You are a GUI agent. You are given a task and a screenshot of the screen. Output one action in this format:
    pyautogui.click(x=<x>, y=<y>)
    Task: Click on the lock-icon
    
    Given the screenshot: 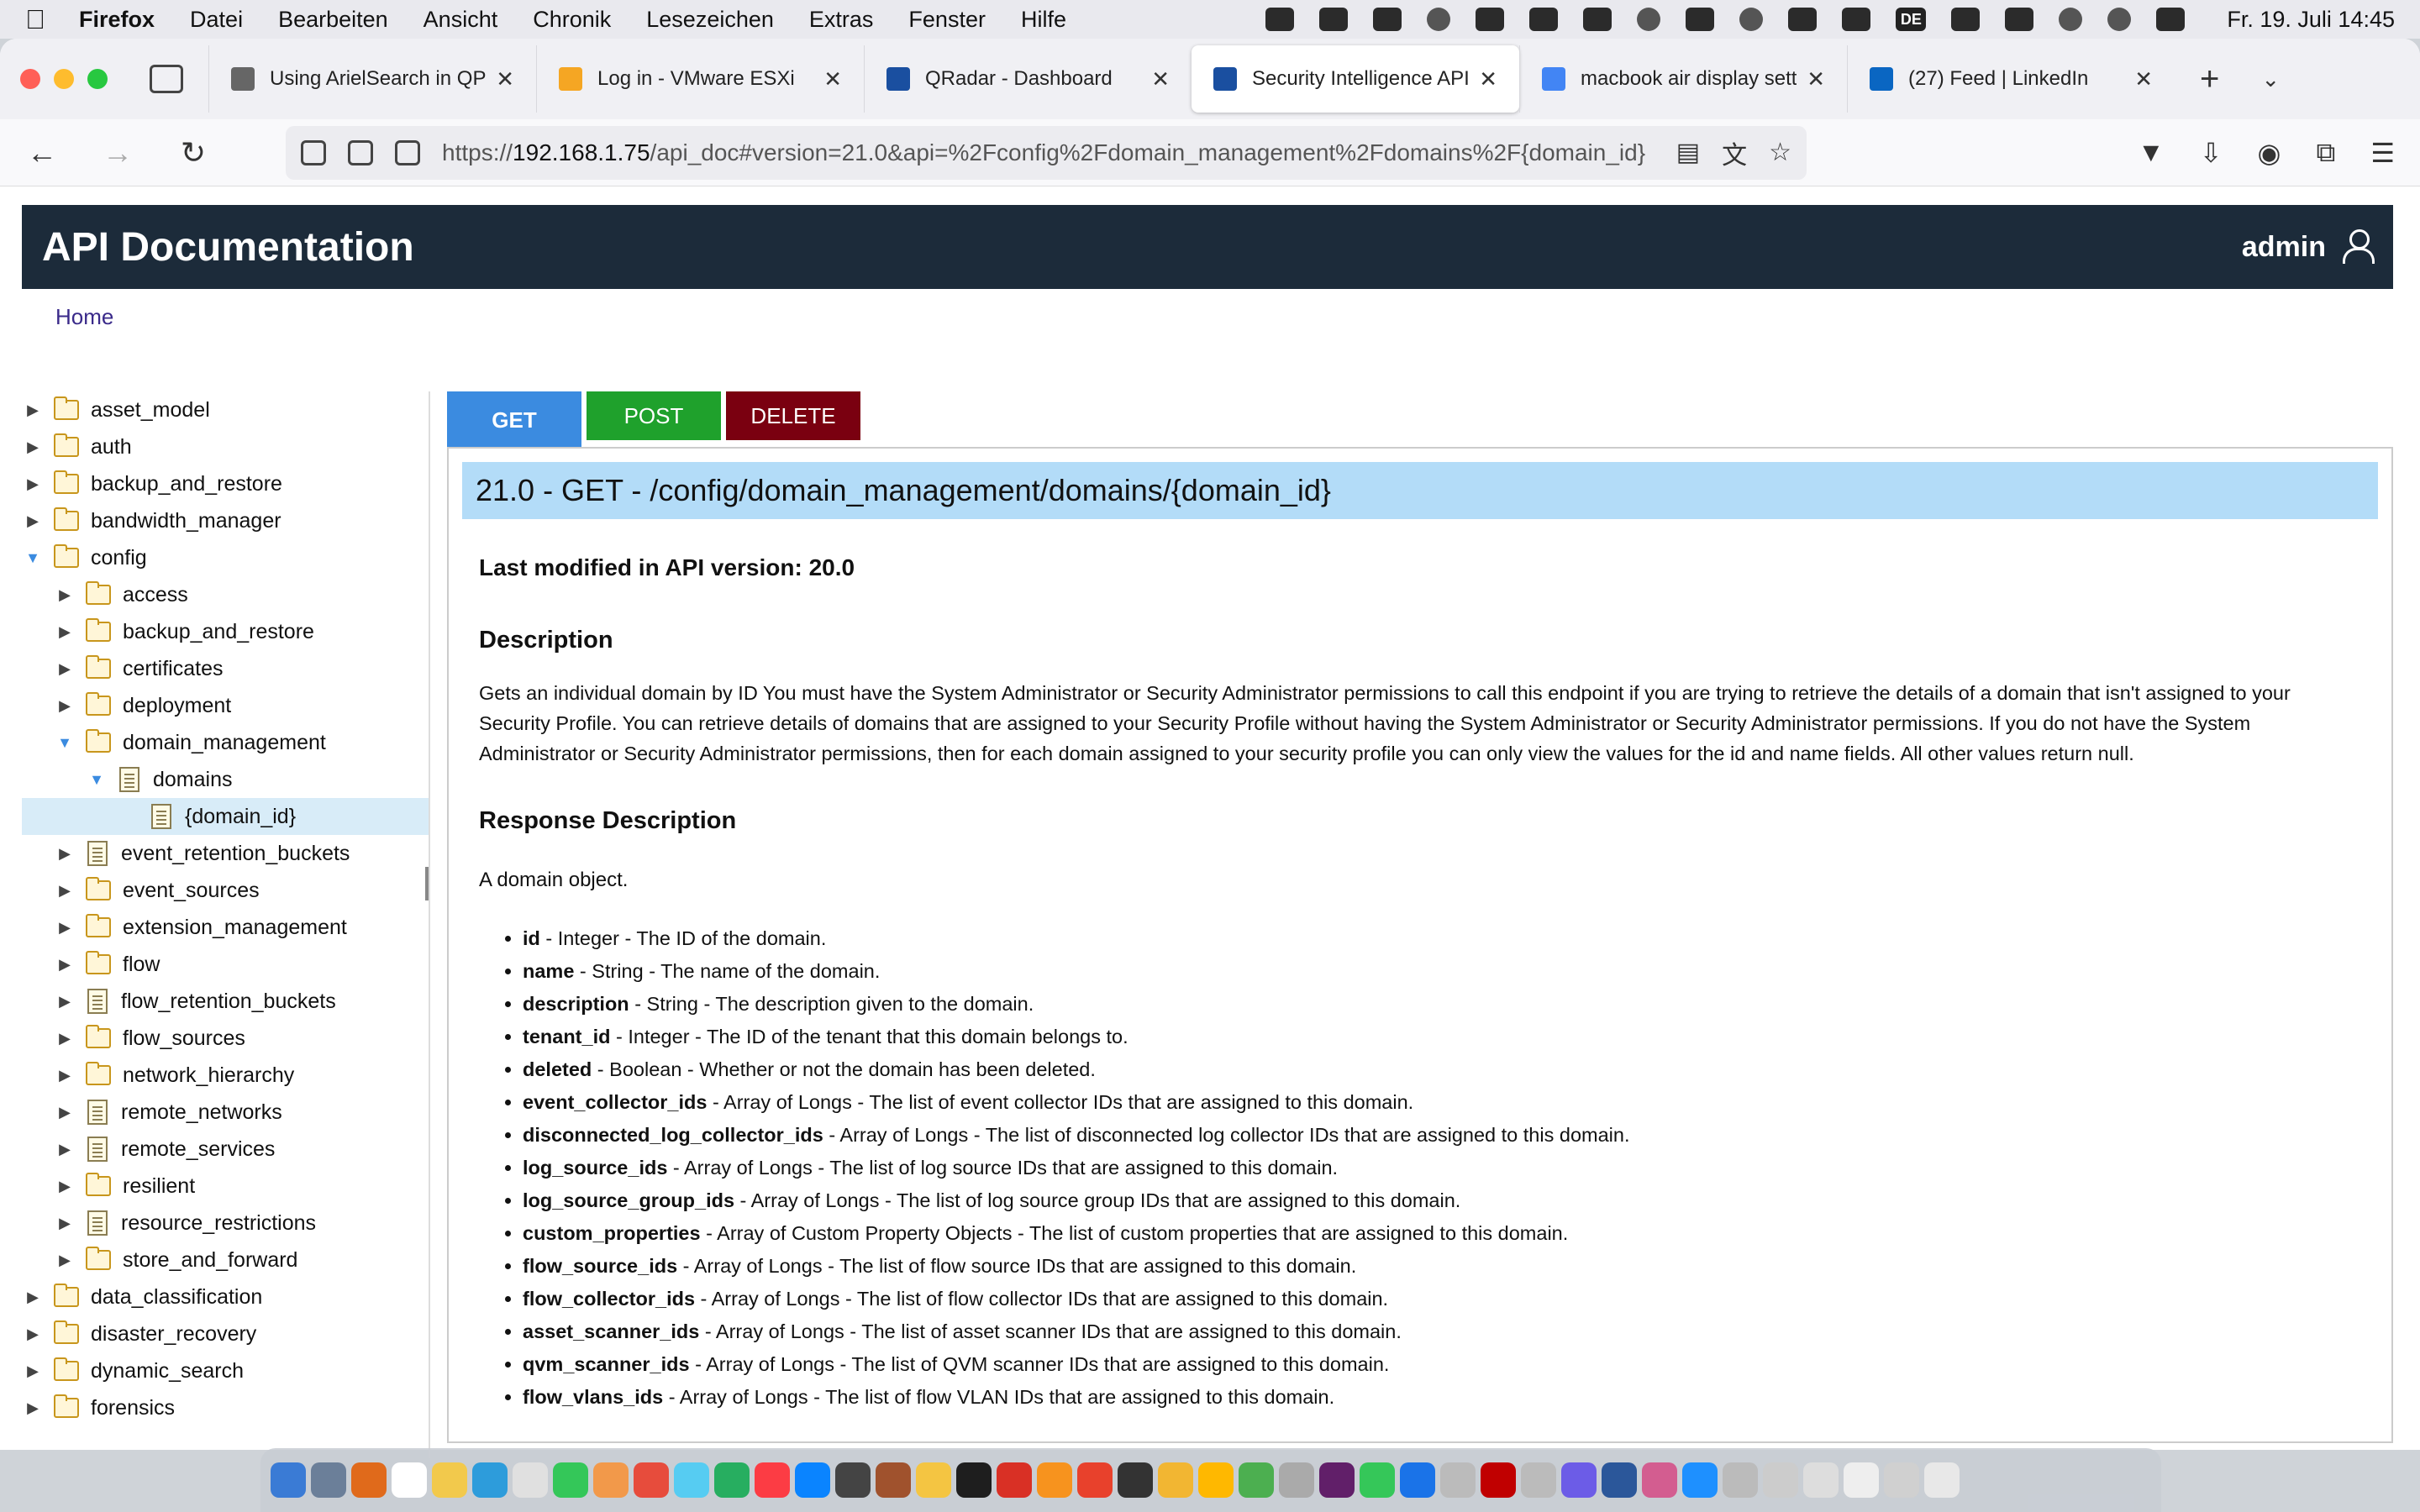 What is the action you would take?
    pyautogui.click(x=360, y=152)
    